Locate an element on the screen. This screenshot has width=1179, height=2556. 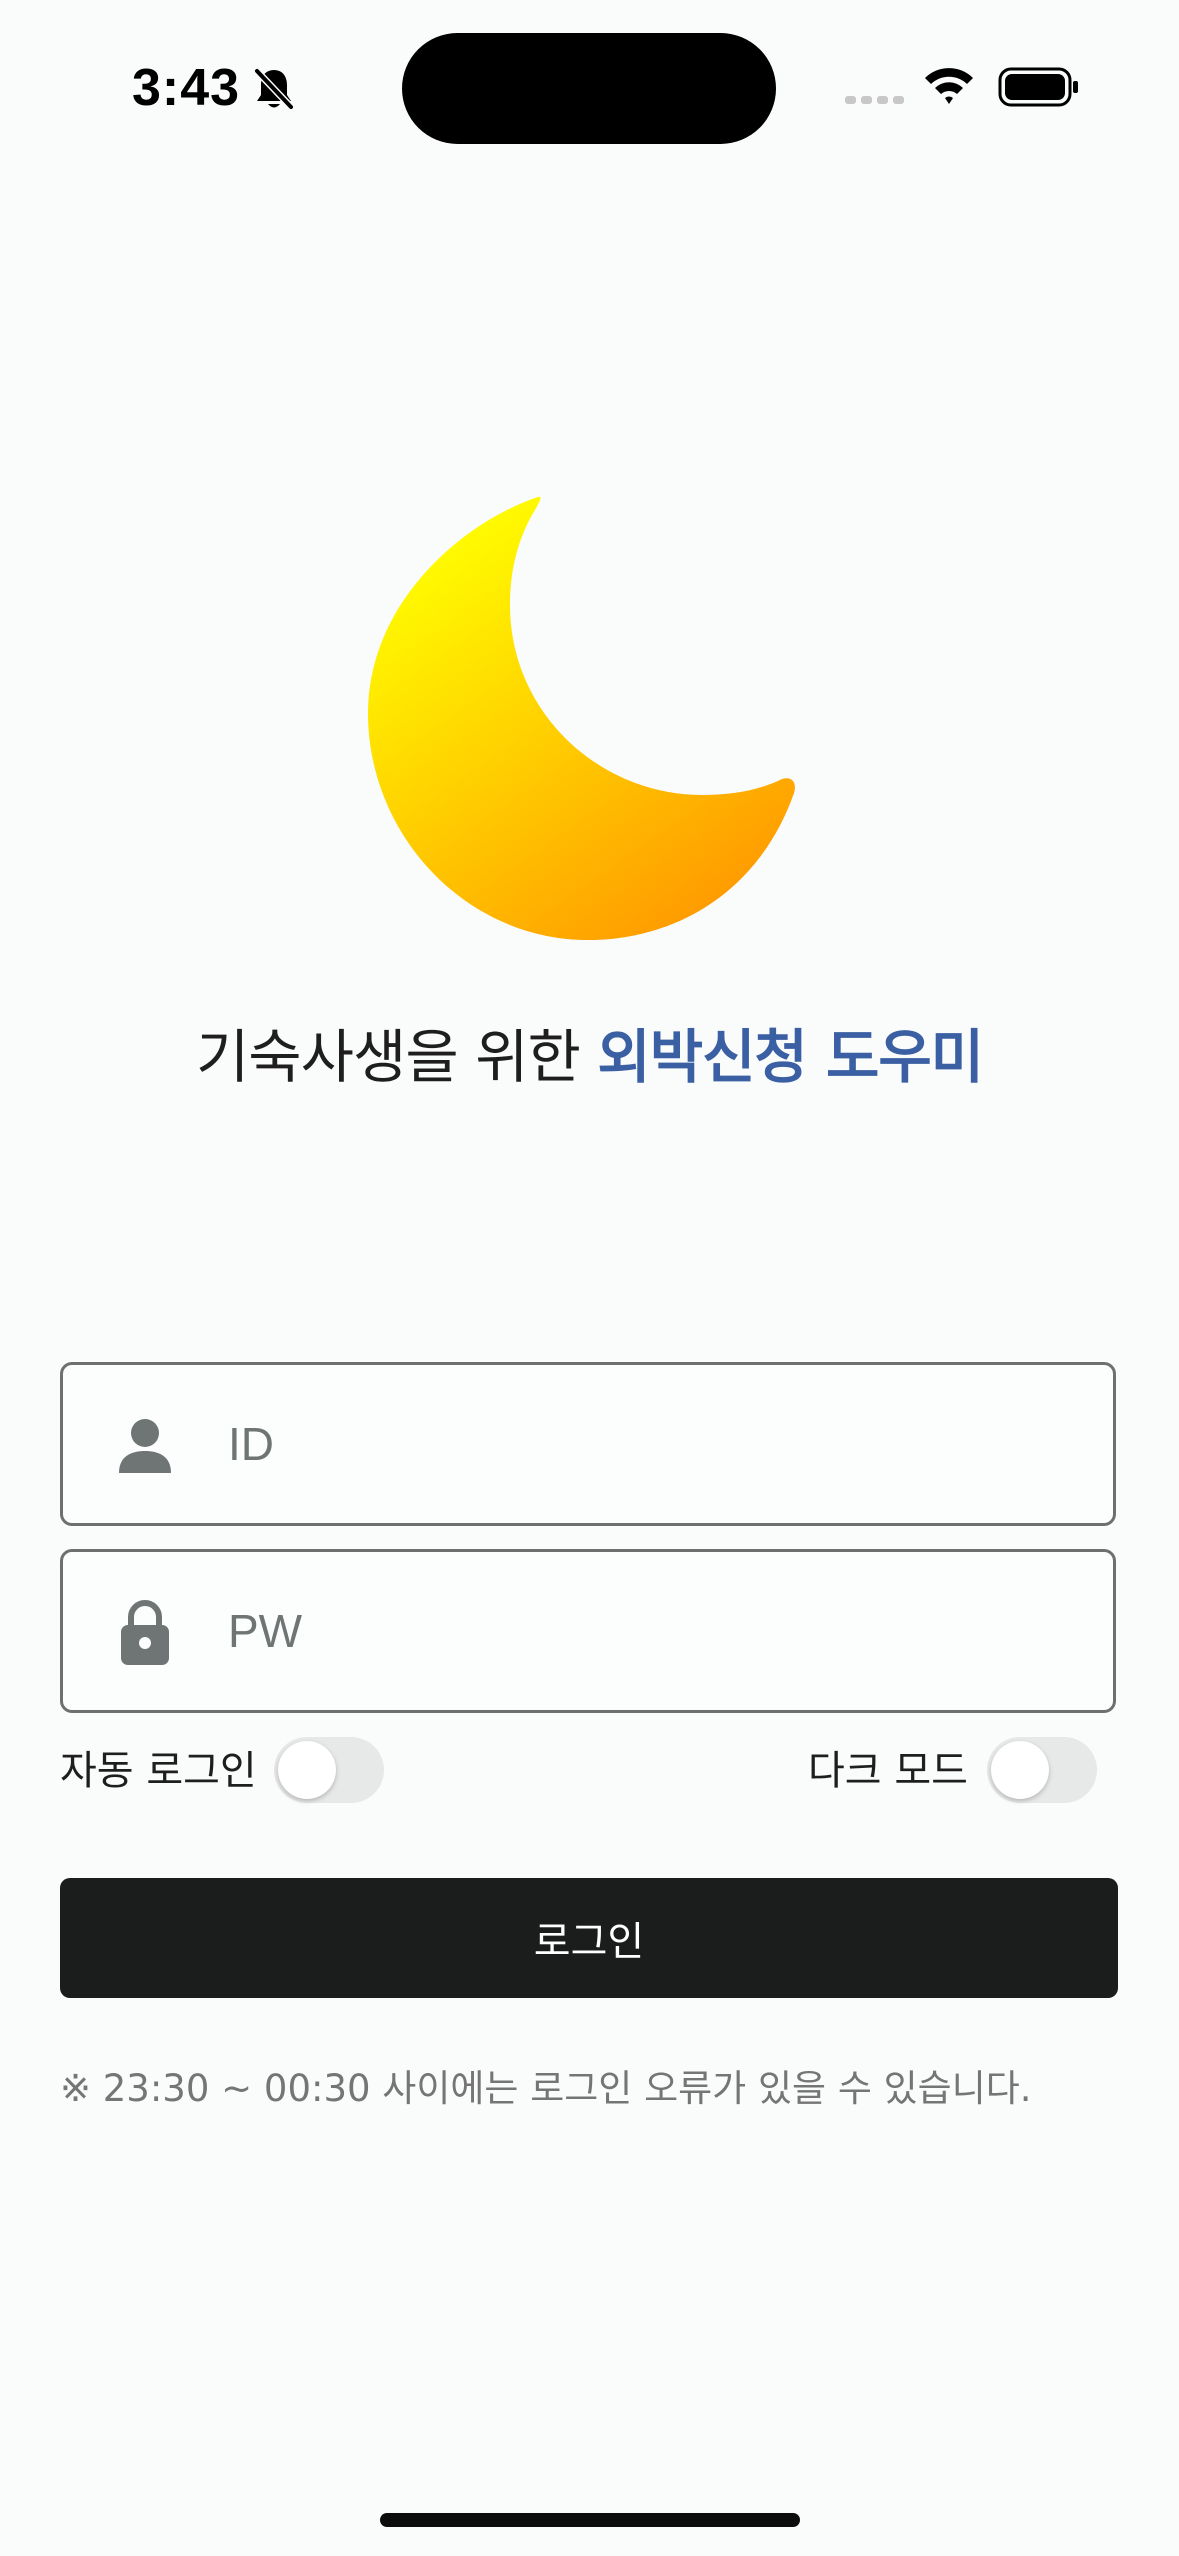
crescent-moon-icon is located at coordinates (581, 718).